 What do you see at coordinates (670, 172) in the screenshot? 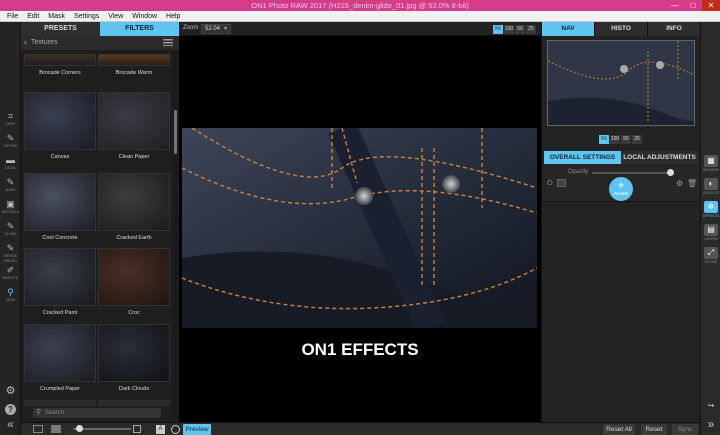
I see `opacity-slider-knob` at bounding box center [670, 172].